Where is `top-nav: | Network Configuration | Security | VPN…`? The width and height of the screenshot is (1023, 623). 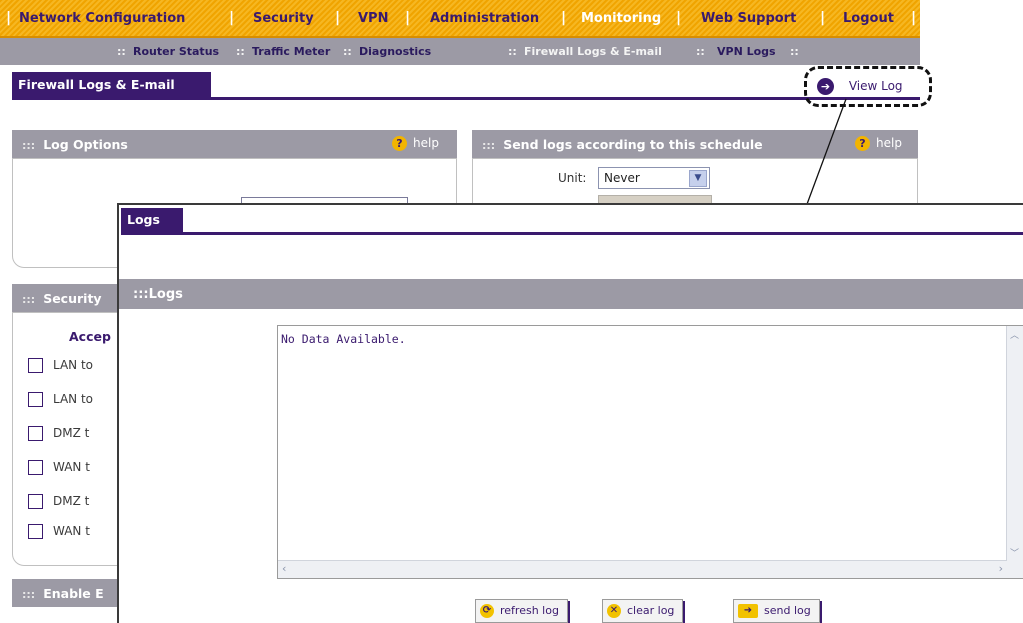
top-nav: | Network Configuration | Security | VPN… is located at coordinates (460, 19).